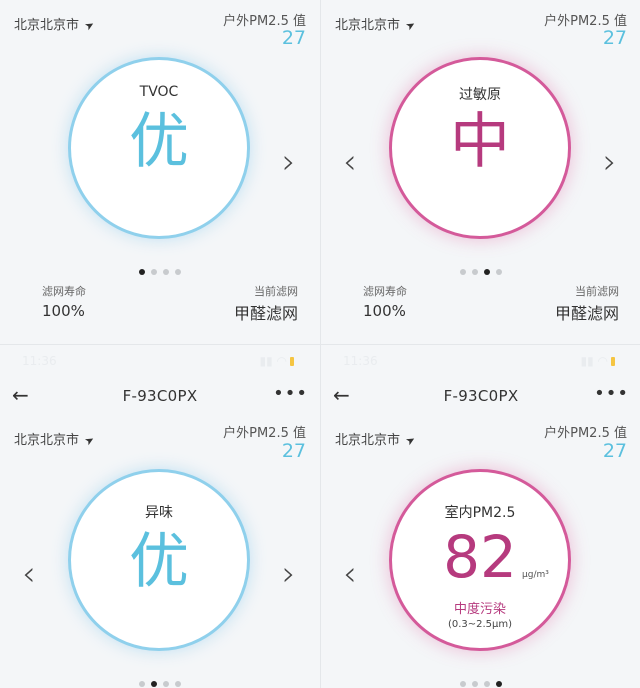 Image resolution: width=640 pixels, height=688 pixels. What do you see at coordinates (535, 575) in the screenshot?
I see `pm25-unit: μg/m³` at bounding box center [535, 575].